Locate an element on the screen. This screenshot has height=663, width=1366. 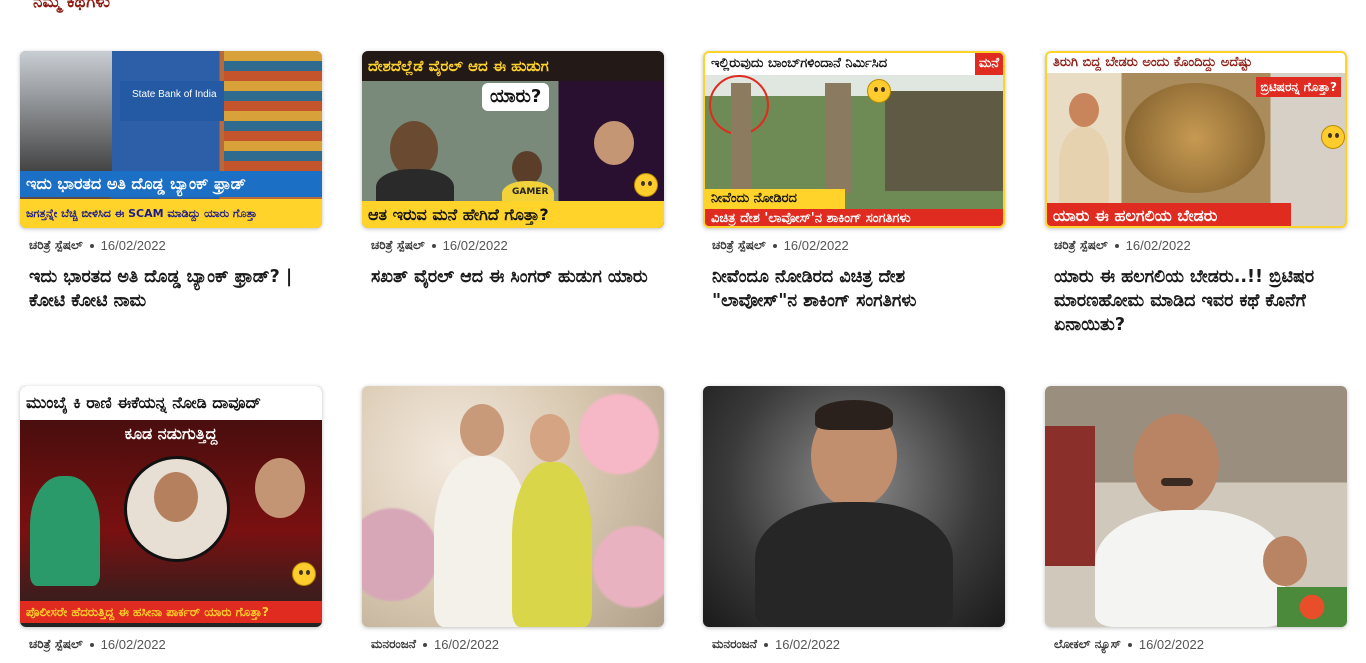
warrior-figure is located at coordinates (1084, 167).